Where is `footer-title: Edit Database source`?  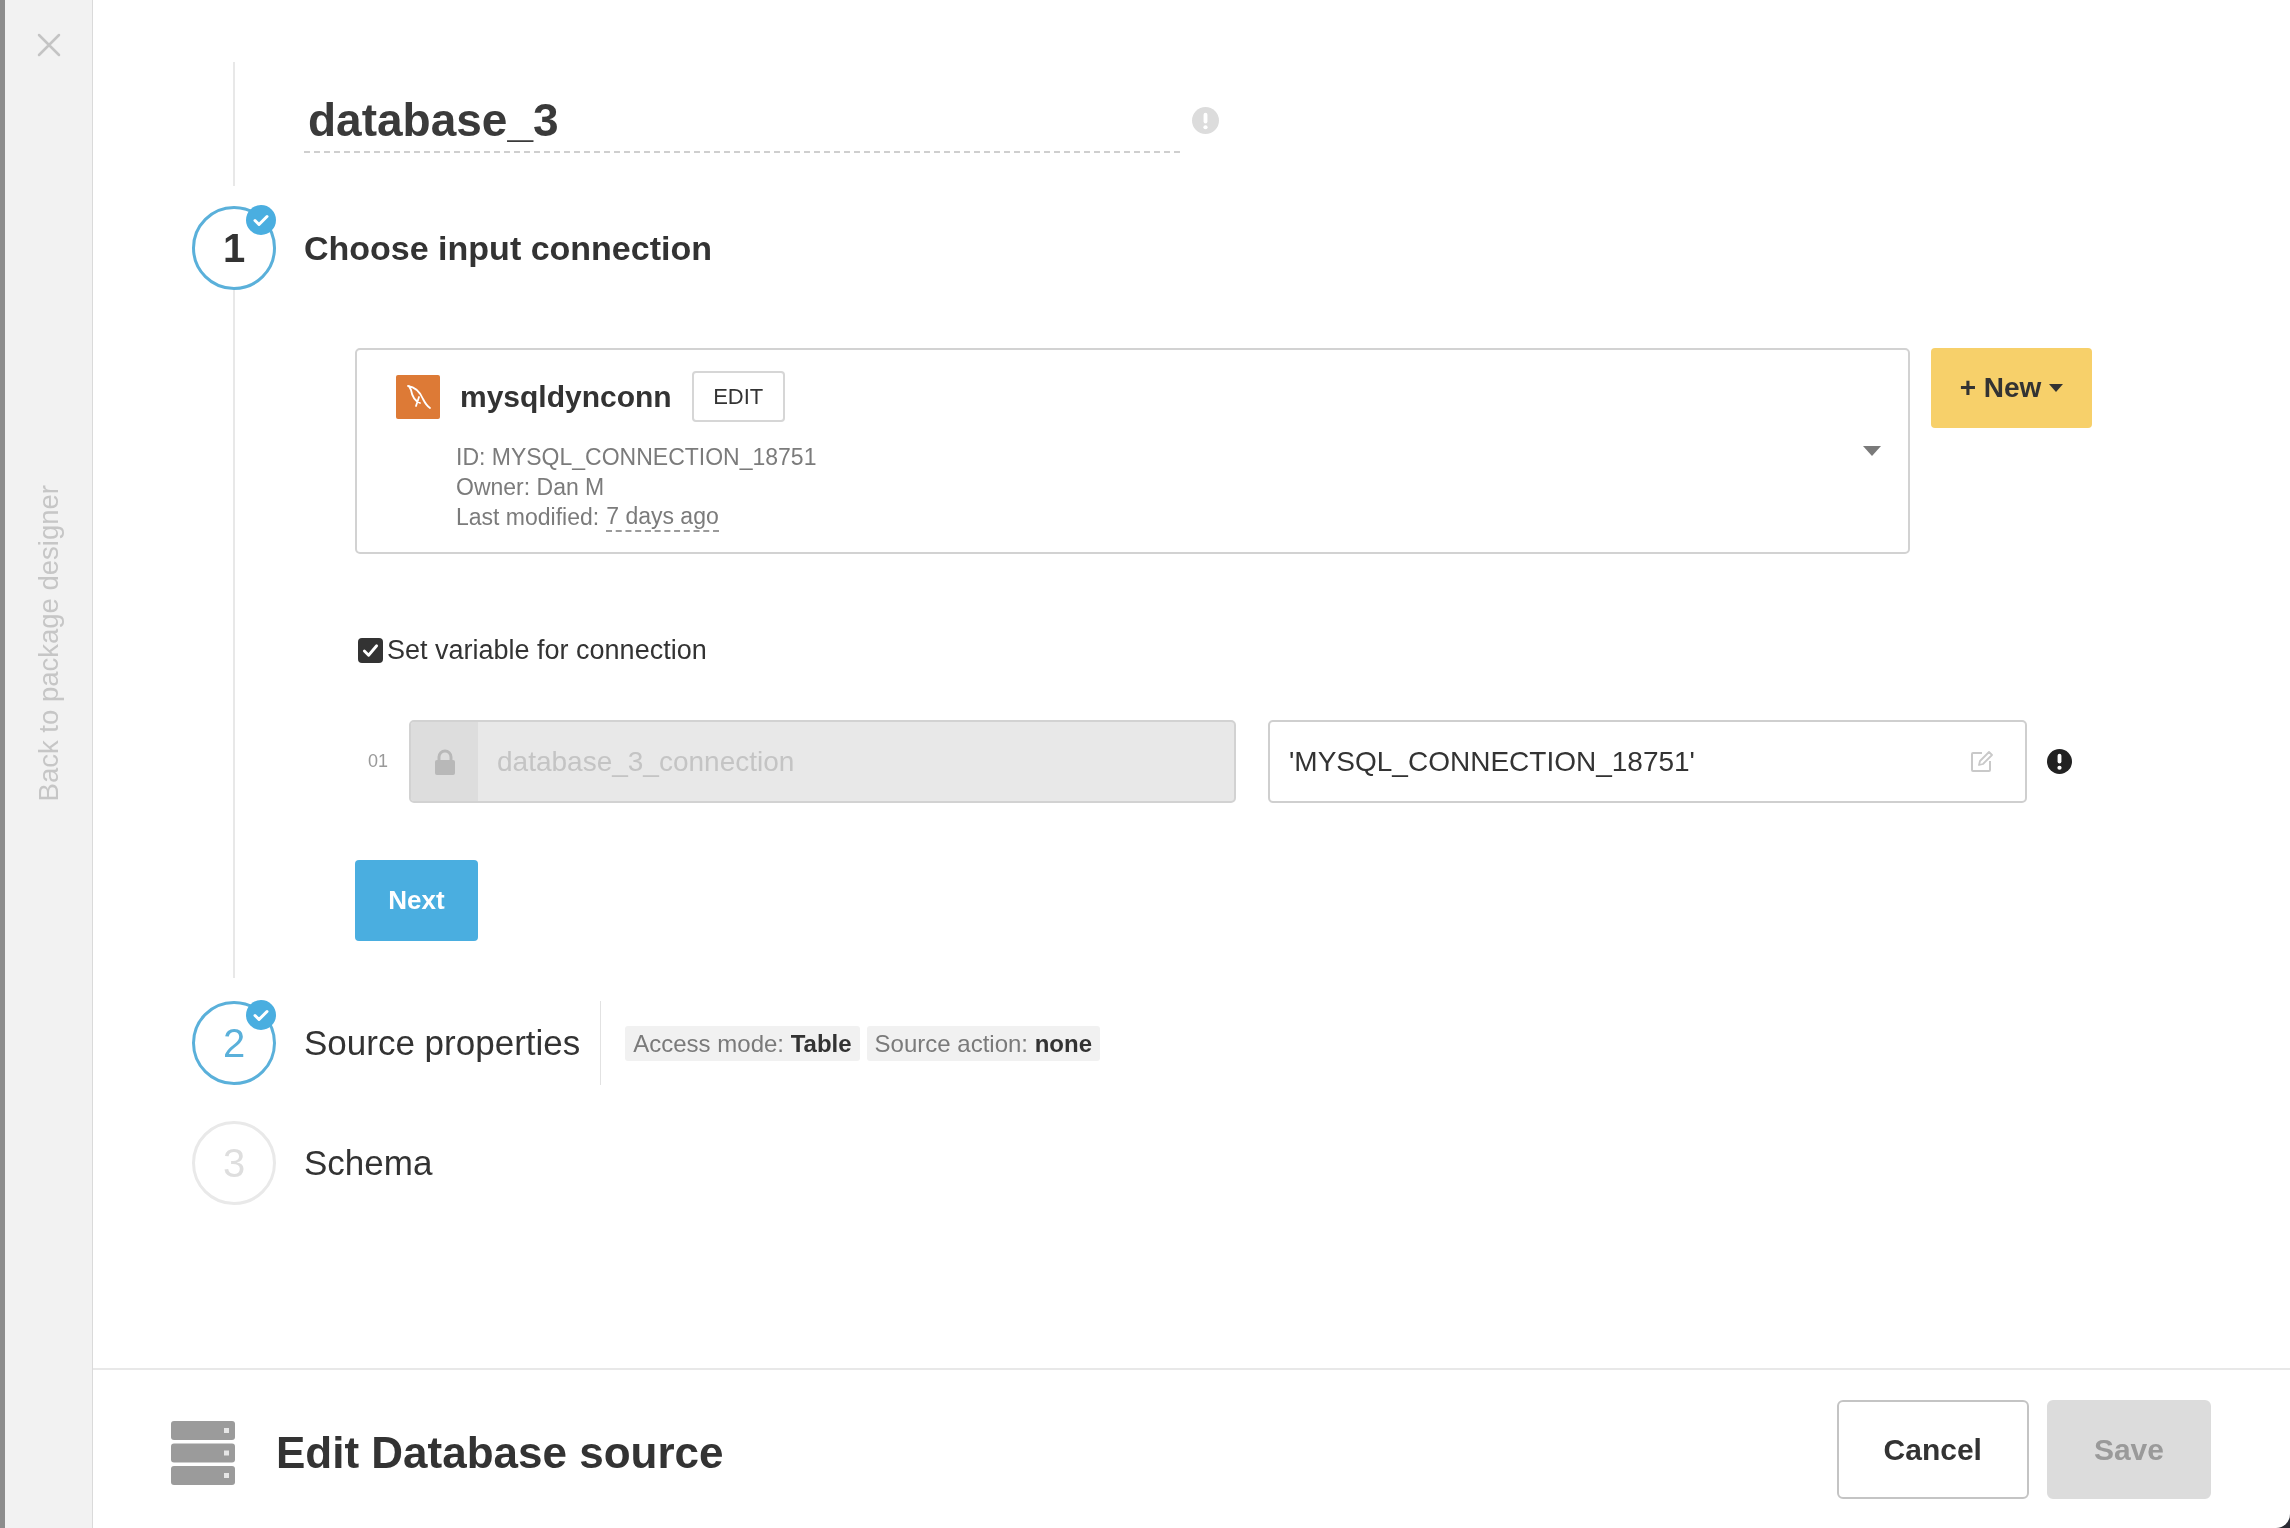
footer-title: Edit Database source is located at coordinates (500, 1453).